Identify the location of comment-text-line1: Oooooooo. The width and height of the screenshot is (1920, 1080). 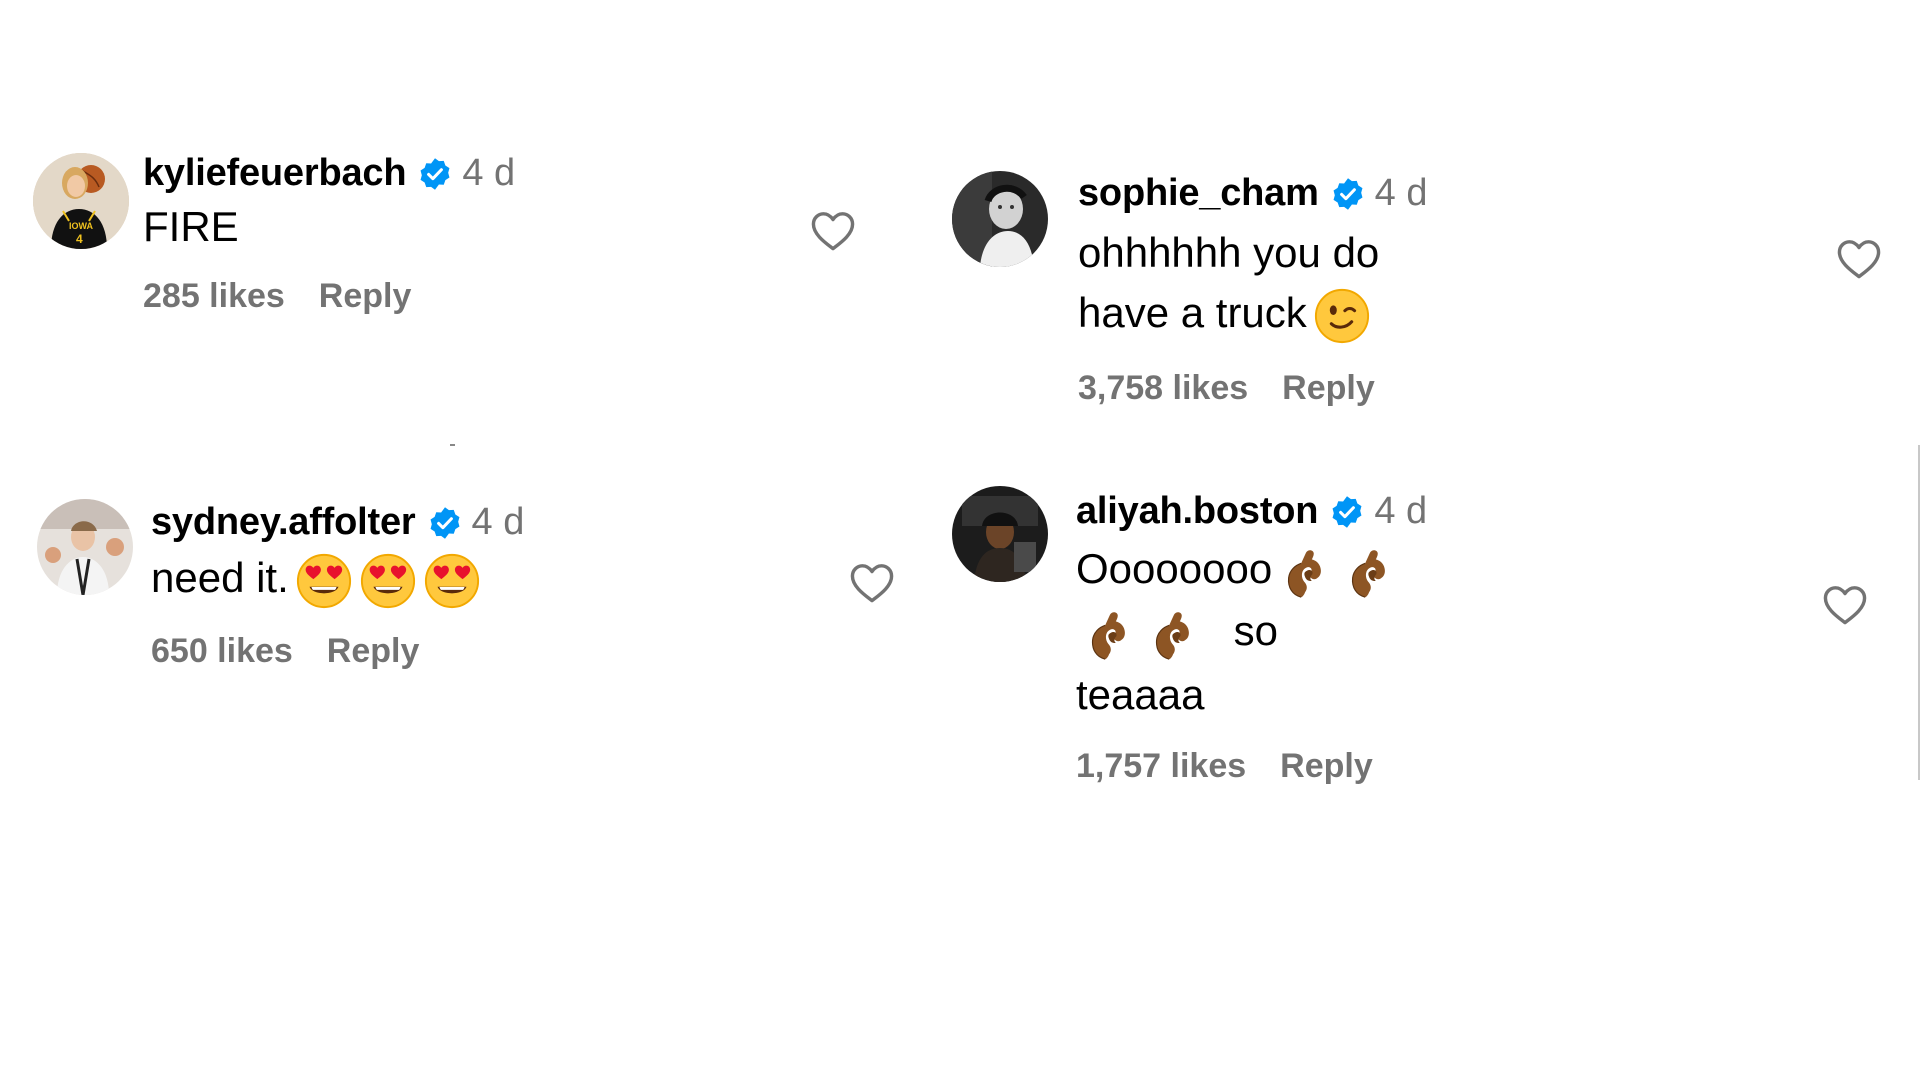
(1174, 568).